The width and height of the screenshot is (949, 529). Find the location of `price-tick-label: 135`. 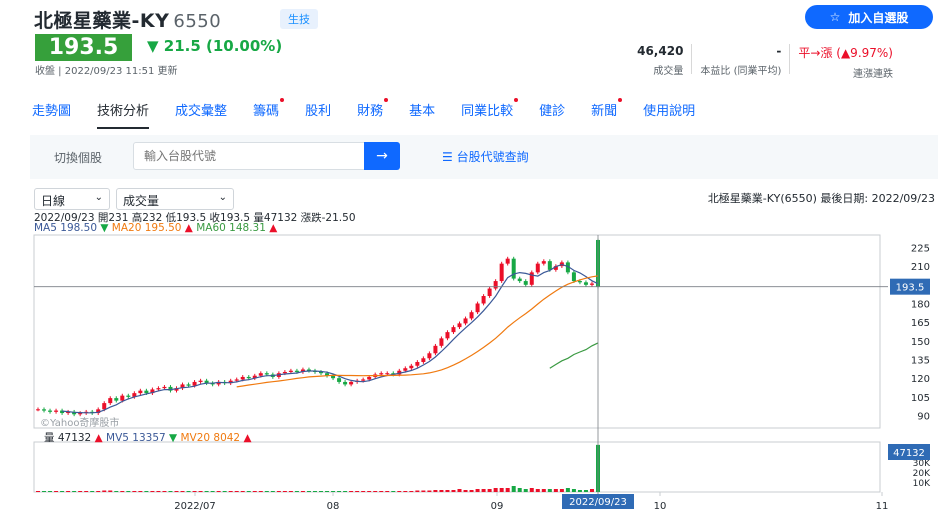

price-tick-label: 135 is located at coordinates (920, 361).